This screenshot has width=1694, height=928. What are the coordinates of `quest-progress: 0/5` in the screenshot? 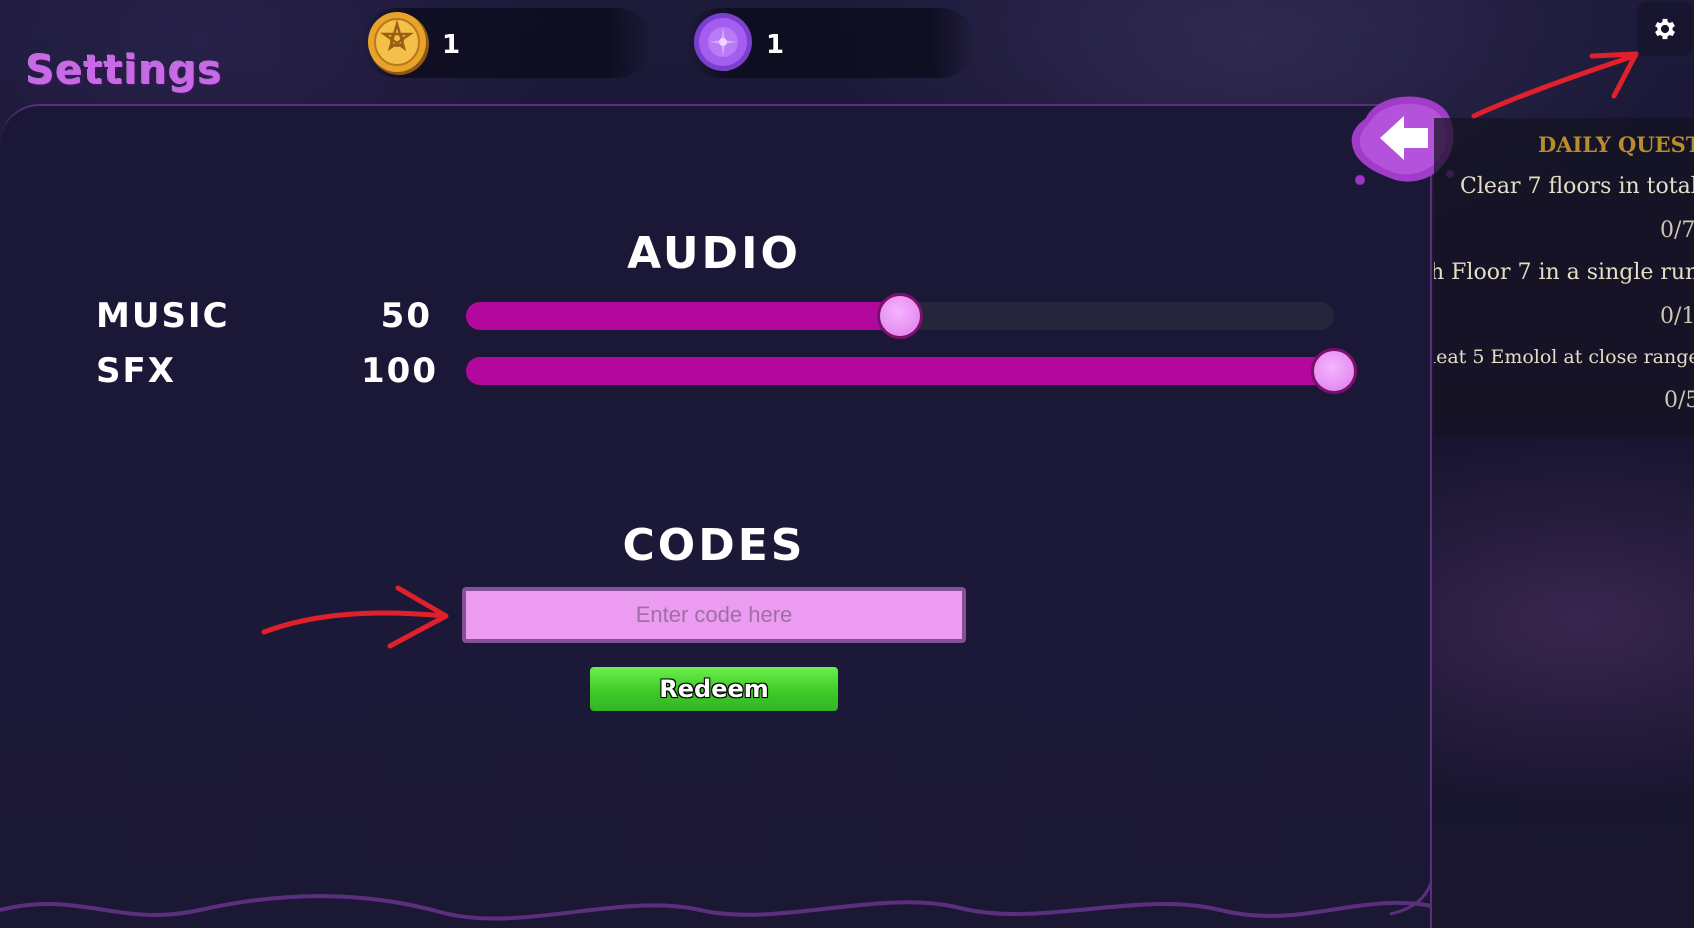 It's located at (1679, 400).